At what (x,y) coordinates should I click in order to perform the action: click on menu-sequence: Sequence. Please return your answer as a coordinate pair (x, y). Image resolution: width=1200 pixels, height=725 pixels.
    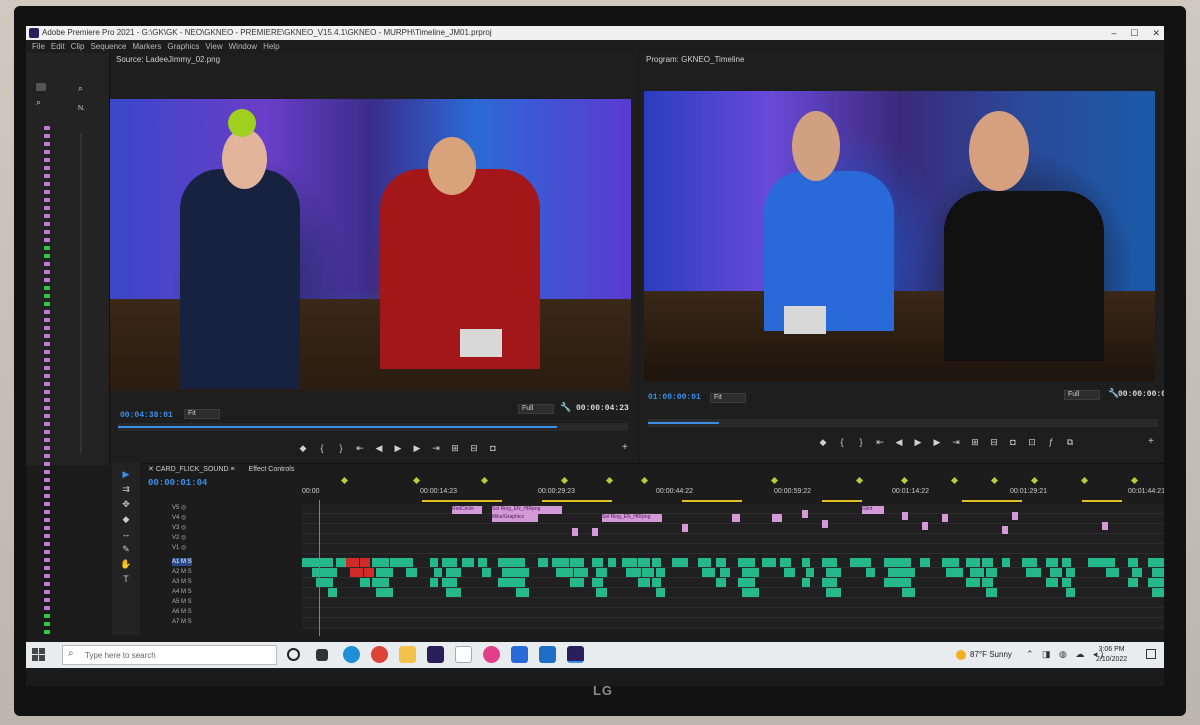
    Looking at the image, I should click on (108, 46).